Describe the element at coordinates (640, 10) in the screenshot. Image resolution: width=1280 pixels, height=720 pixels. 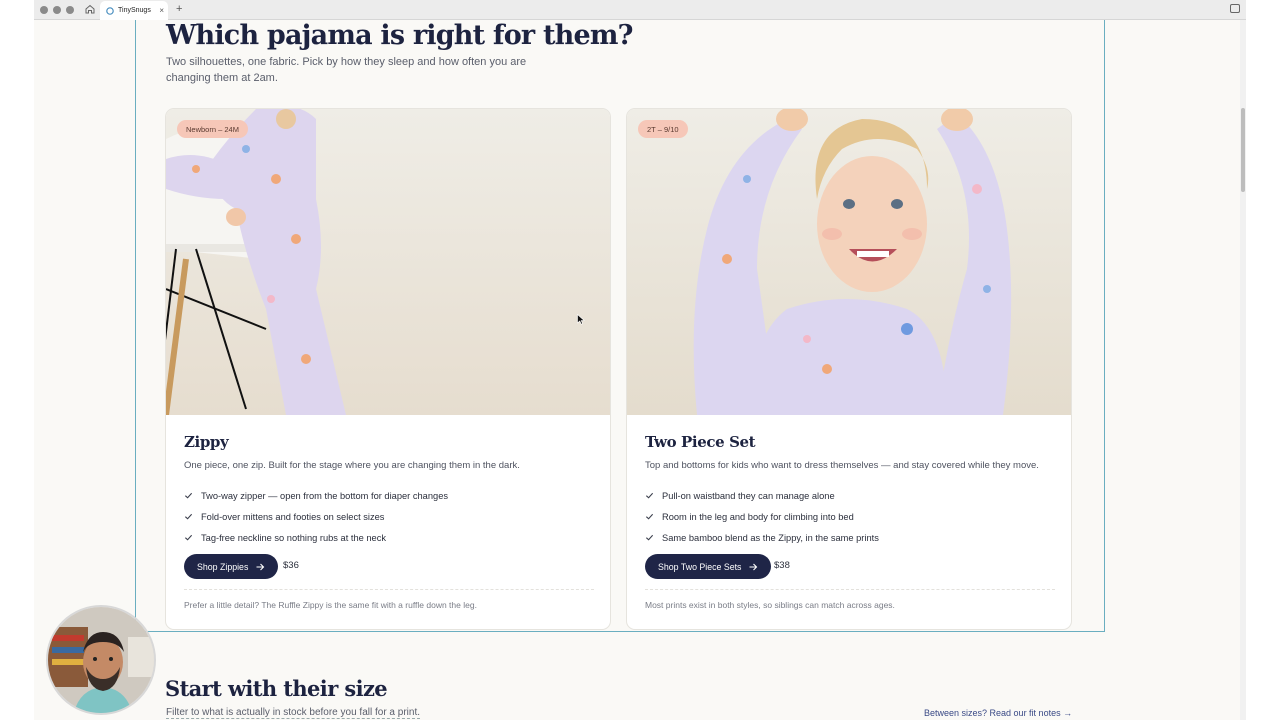
I see `browser-toolbar: TinySnugs × +` at that location.